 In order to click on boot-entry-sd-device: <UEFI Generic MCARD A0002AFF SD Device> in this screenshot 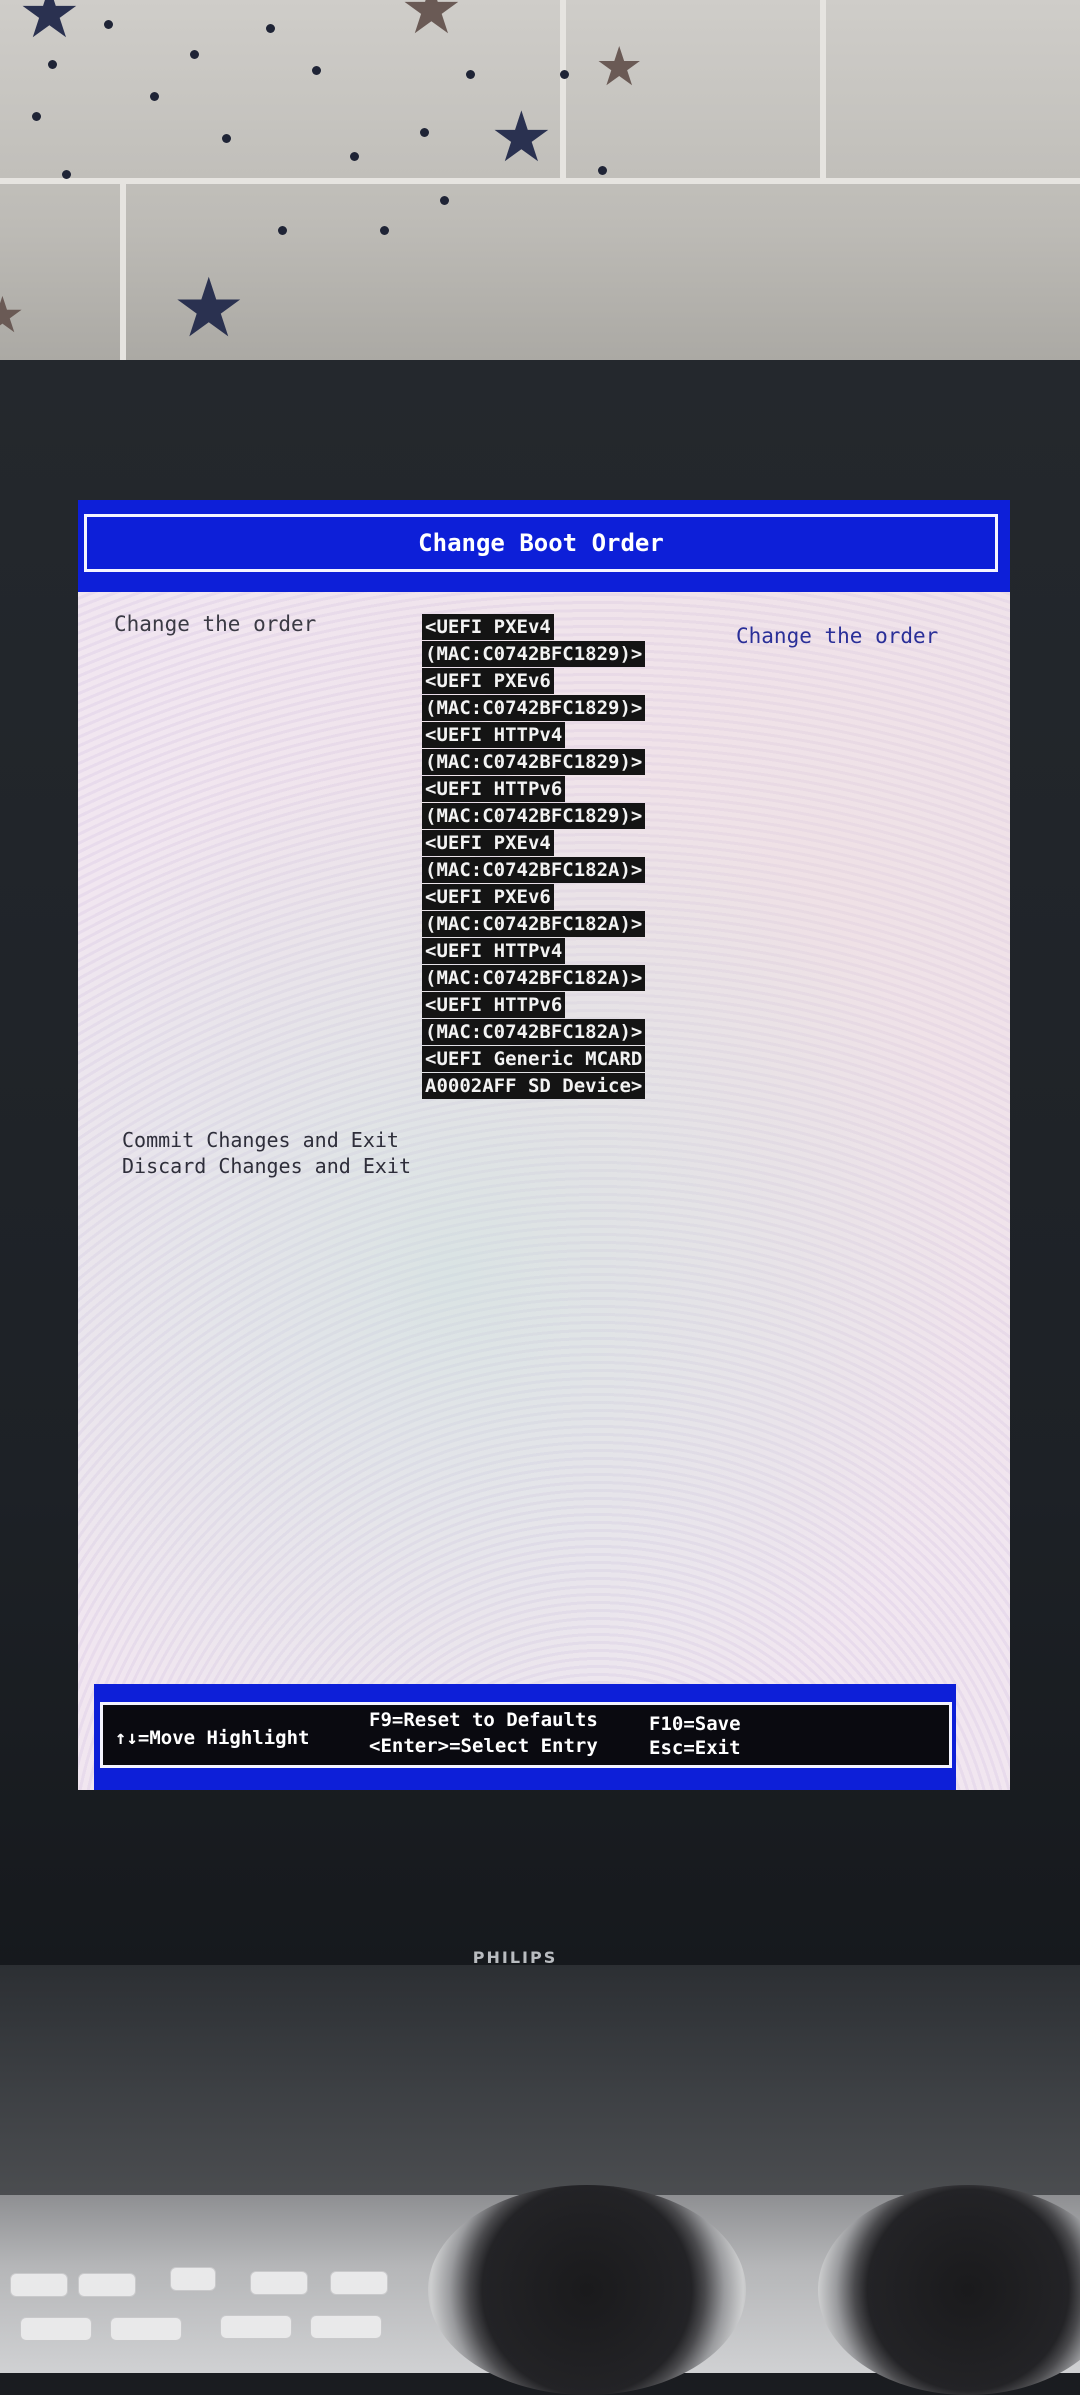, I will do `click(534, 1073)`.